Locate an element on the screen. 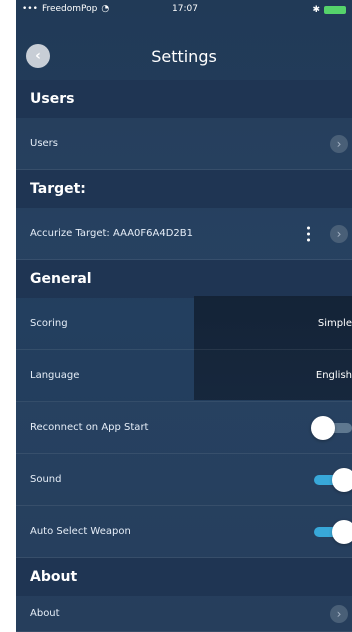 The image size is (352, 632). status-right: ✱ is located at coordinates (329, 10).